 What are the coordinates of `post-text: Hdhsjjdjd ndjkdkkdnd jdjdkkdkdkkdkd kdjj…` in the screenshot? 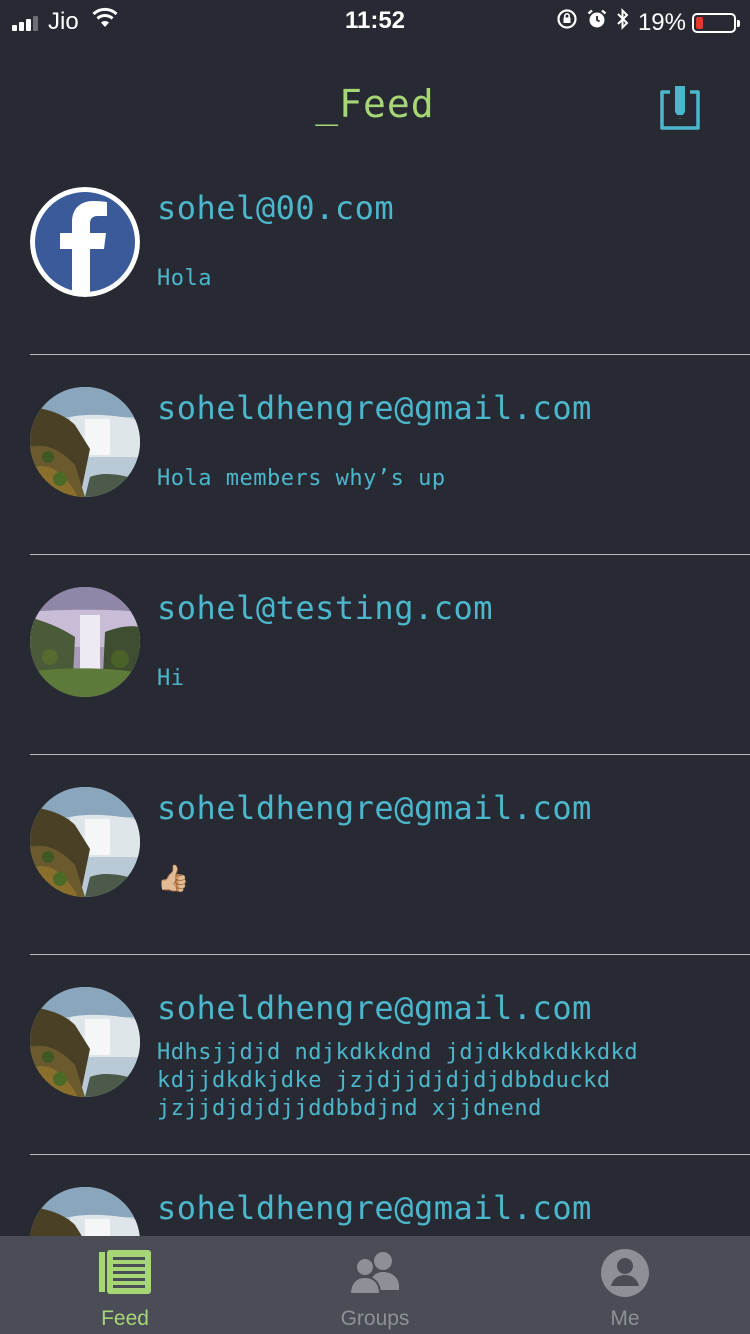 It's located at (398, 1080).